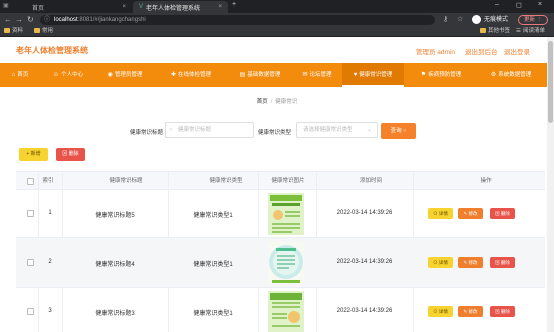 The height and width of the screenshot is (332, 554). I want to click on col-header-time: 添加时间, so click(370, 181).